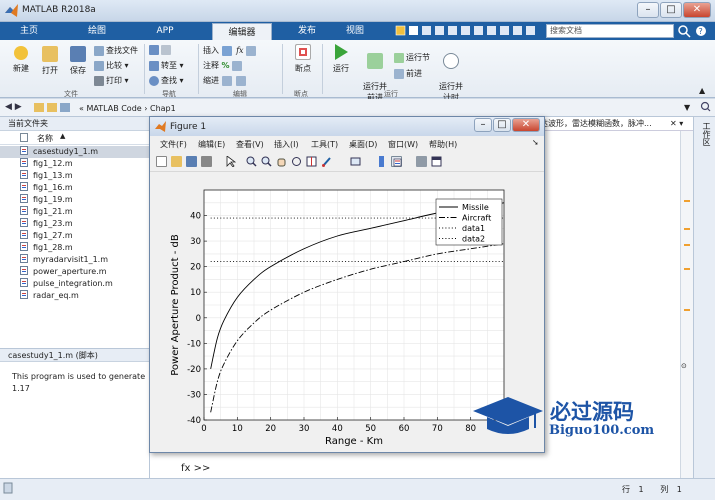 This screenshot has width=715, height=500. Describe the element at coordinates (225, 80) in the screenshot. I see `indent-button: 缩进` at that location.